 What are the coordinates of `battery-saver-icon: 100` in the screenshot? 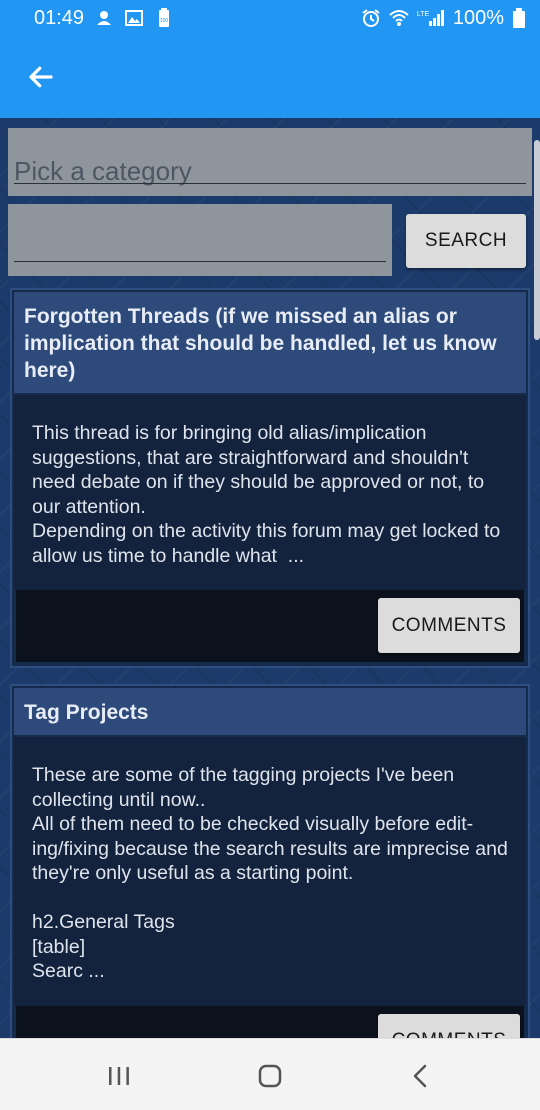 It's located at (164, 18).